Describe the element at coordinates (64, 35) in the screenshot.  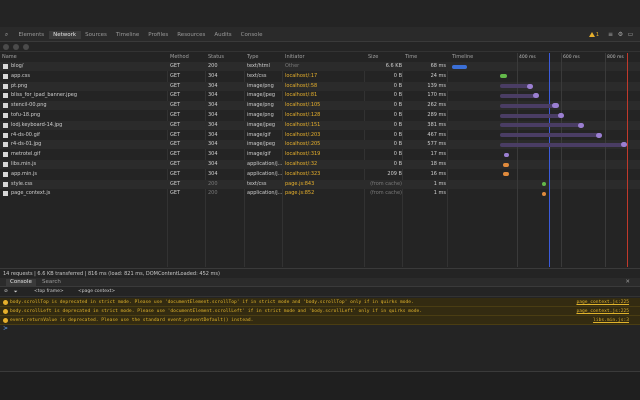
I see `tab-network: Network` at that location.